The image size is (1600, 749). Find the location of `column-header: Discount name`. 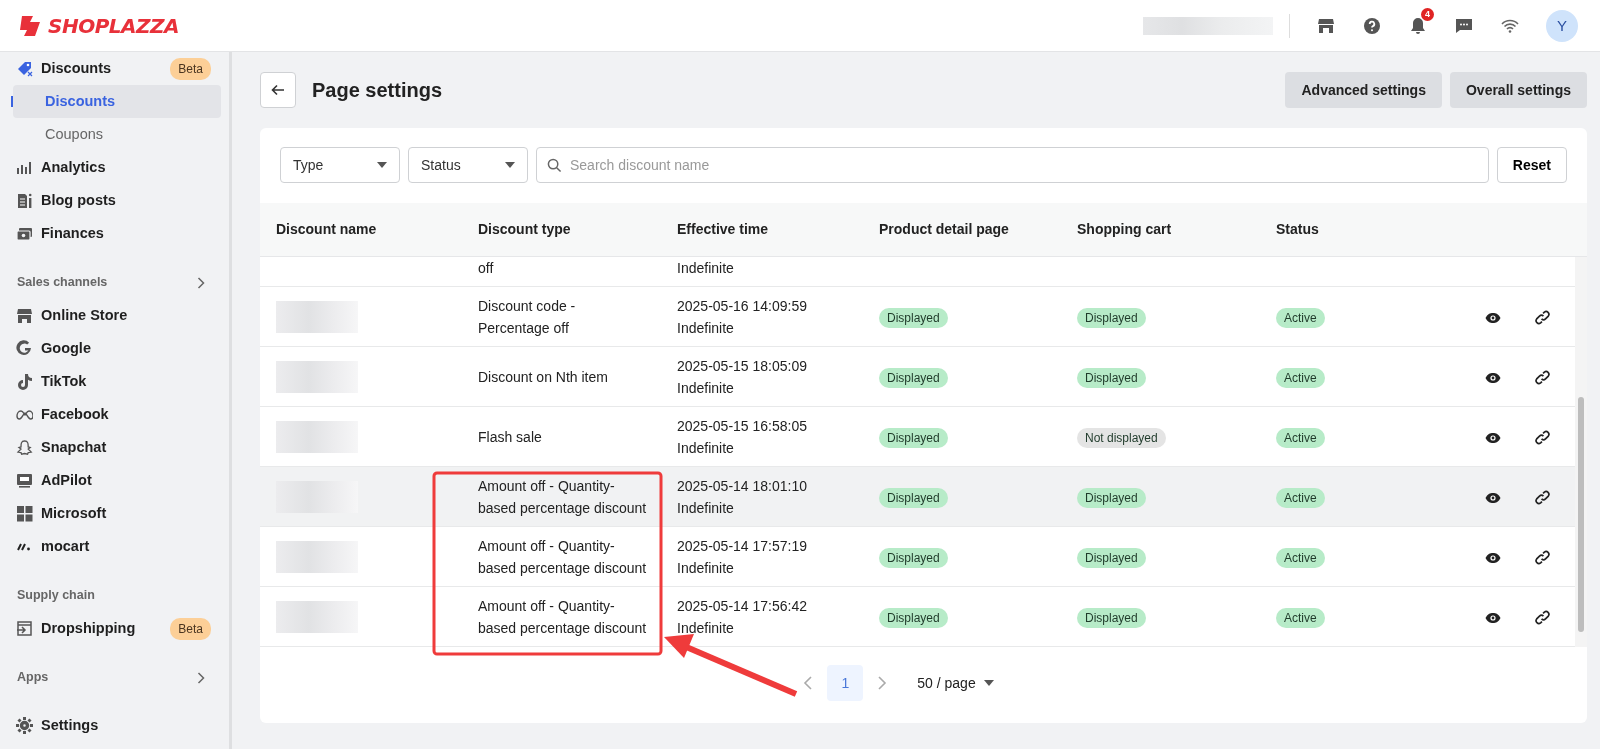

column-header: Discount name is located at coordinates (327, 229).